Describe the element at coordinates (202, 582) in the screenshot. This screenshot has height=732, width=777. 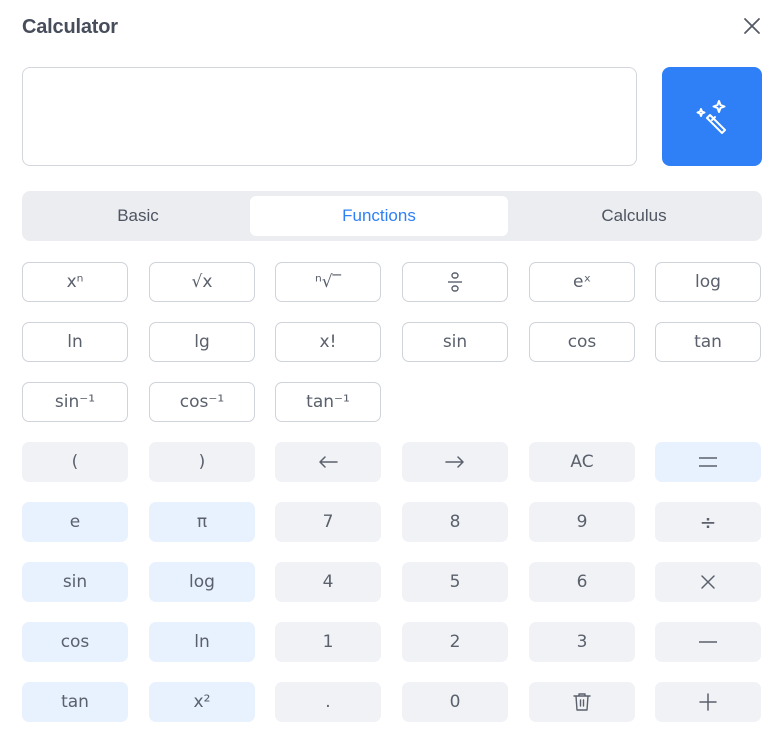
I see `log-quick-key: log` at that location.